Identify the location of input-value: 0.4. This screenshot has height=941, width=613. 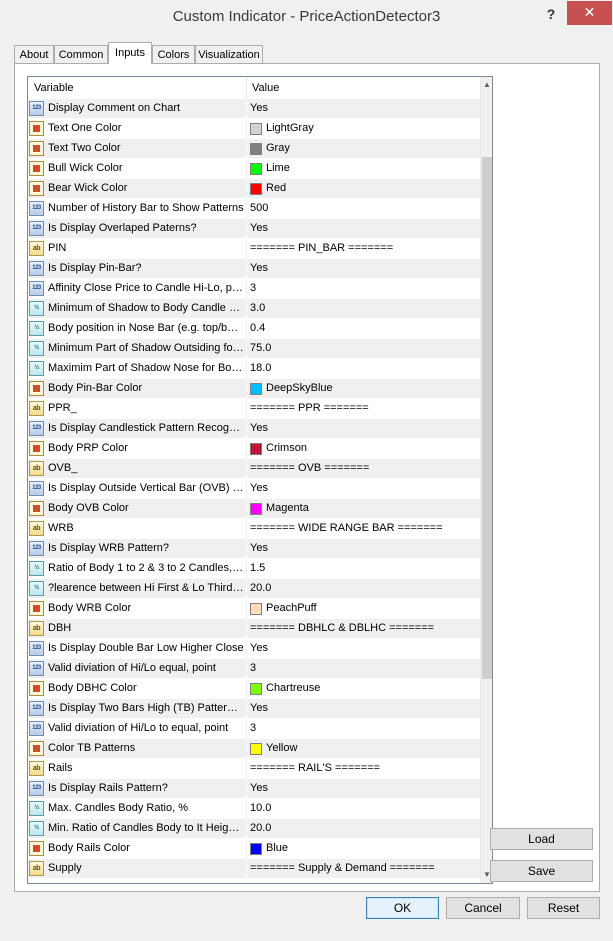
(364, 328).